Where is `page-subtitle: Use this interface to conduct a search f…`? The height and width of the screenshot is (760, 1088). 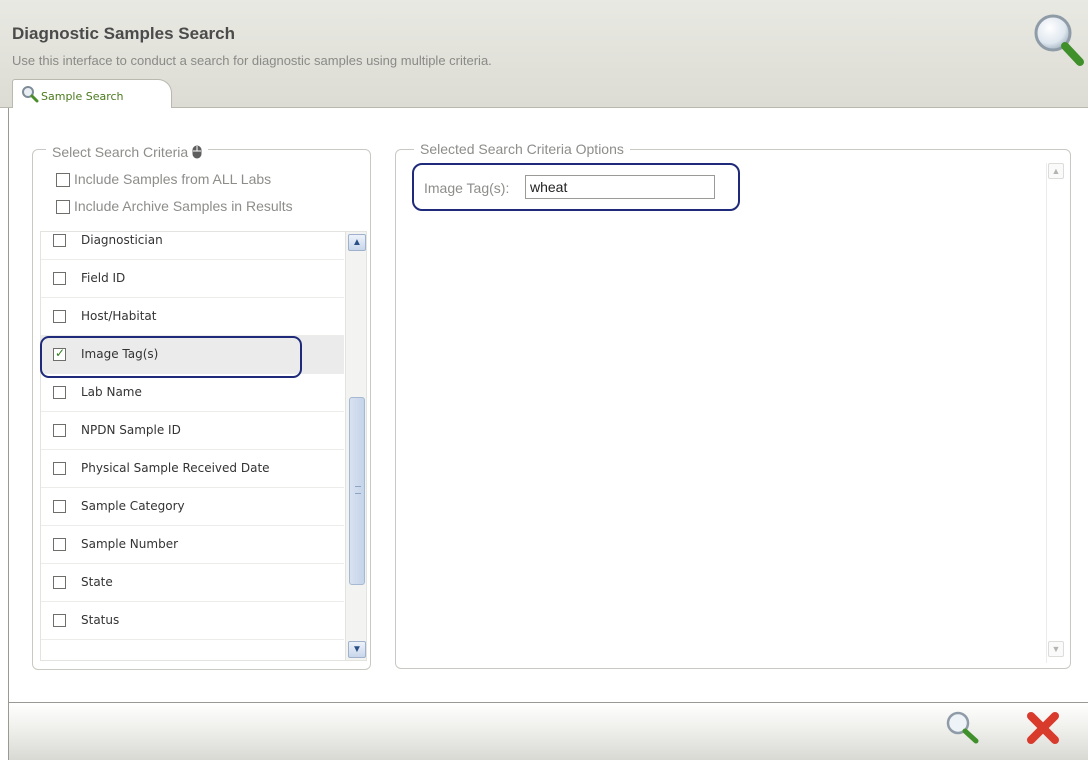 page-subtitle: Use this interface to conduct a search f… is located at coordinates (252, 60).